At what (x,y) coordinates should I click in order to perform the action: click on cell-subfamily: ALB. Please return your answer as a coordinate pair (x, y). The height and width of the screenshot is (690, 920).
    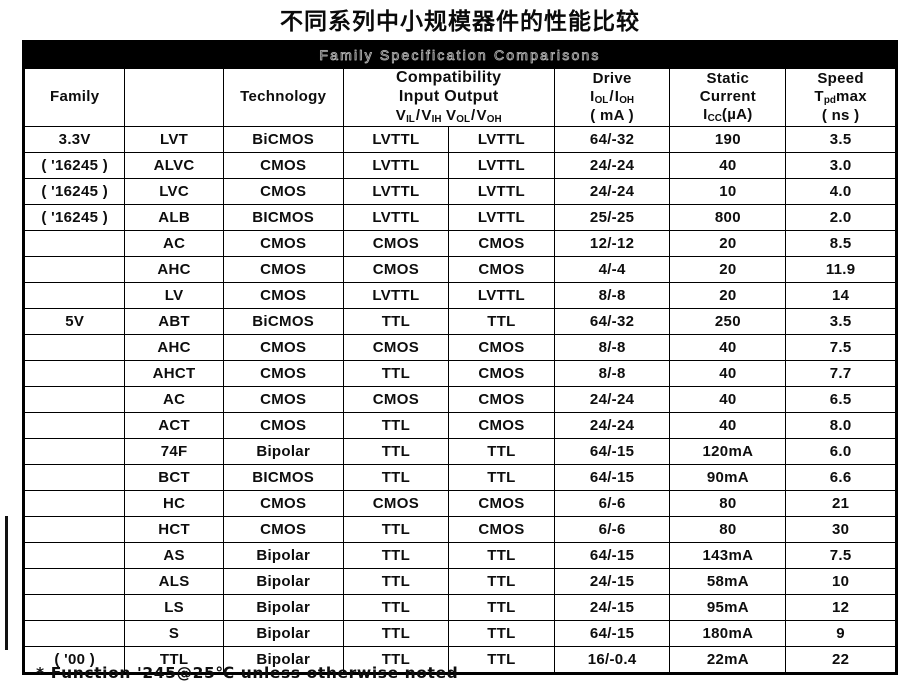
    Looking at the image, I should click on (174, 217).